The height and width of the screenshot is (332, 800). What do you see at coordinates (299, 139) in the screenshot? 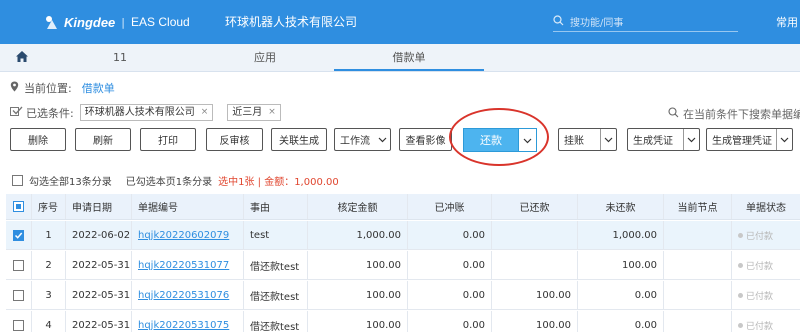
I see `related-generate-button: 关联生成` at bounding box center [299, 139].